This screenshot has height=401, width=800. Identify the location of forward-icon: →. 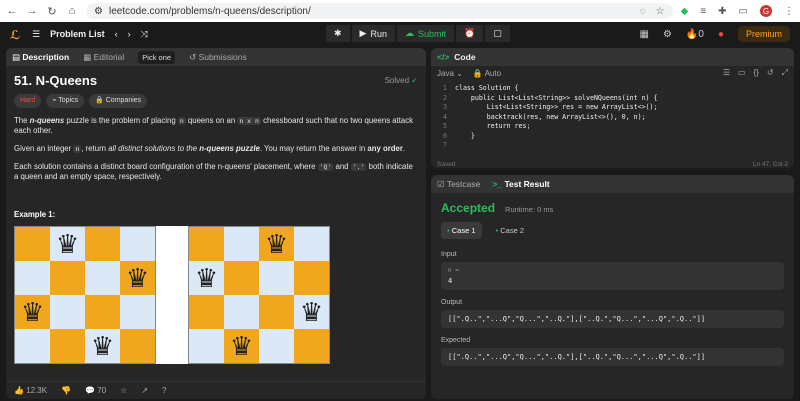
(32, 11).